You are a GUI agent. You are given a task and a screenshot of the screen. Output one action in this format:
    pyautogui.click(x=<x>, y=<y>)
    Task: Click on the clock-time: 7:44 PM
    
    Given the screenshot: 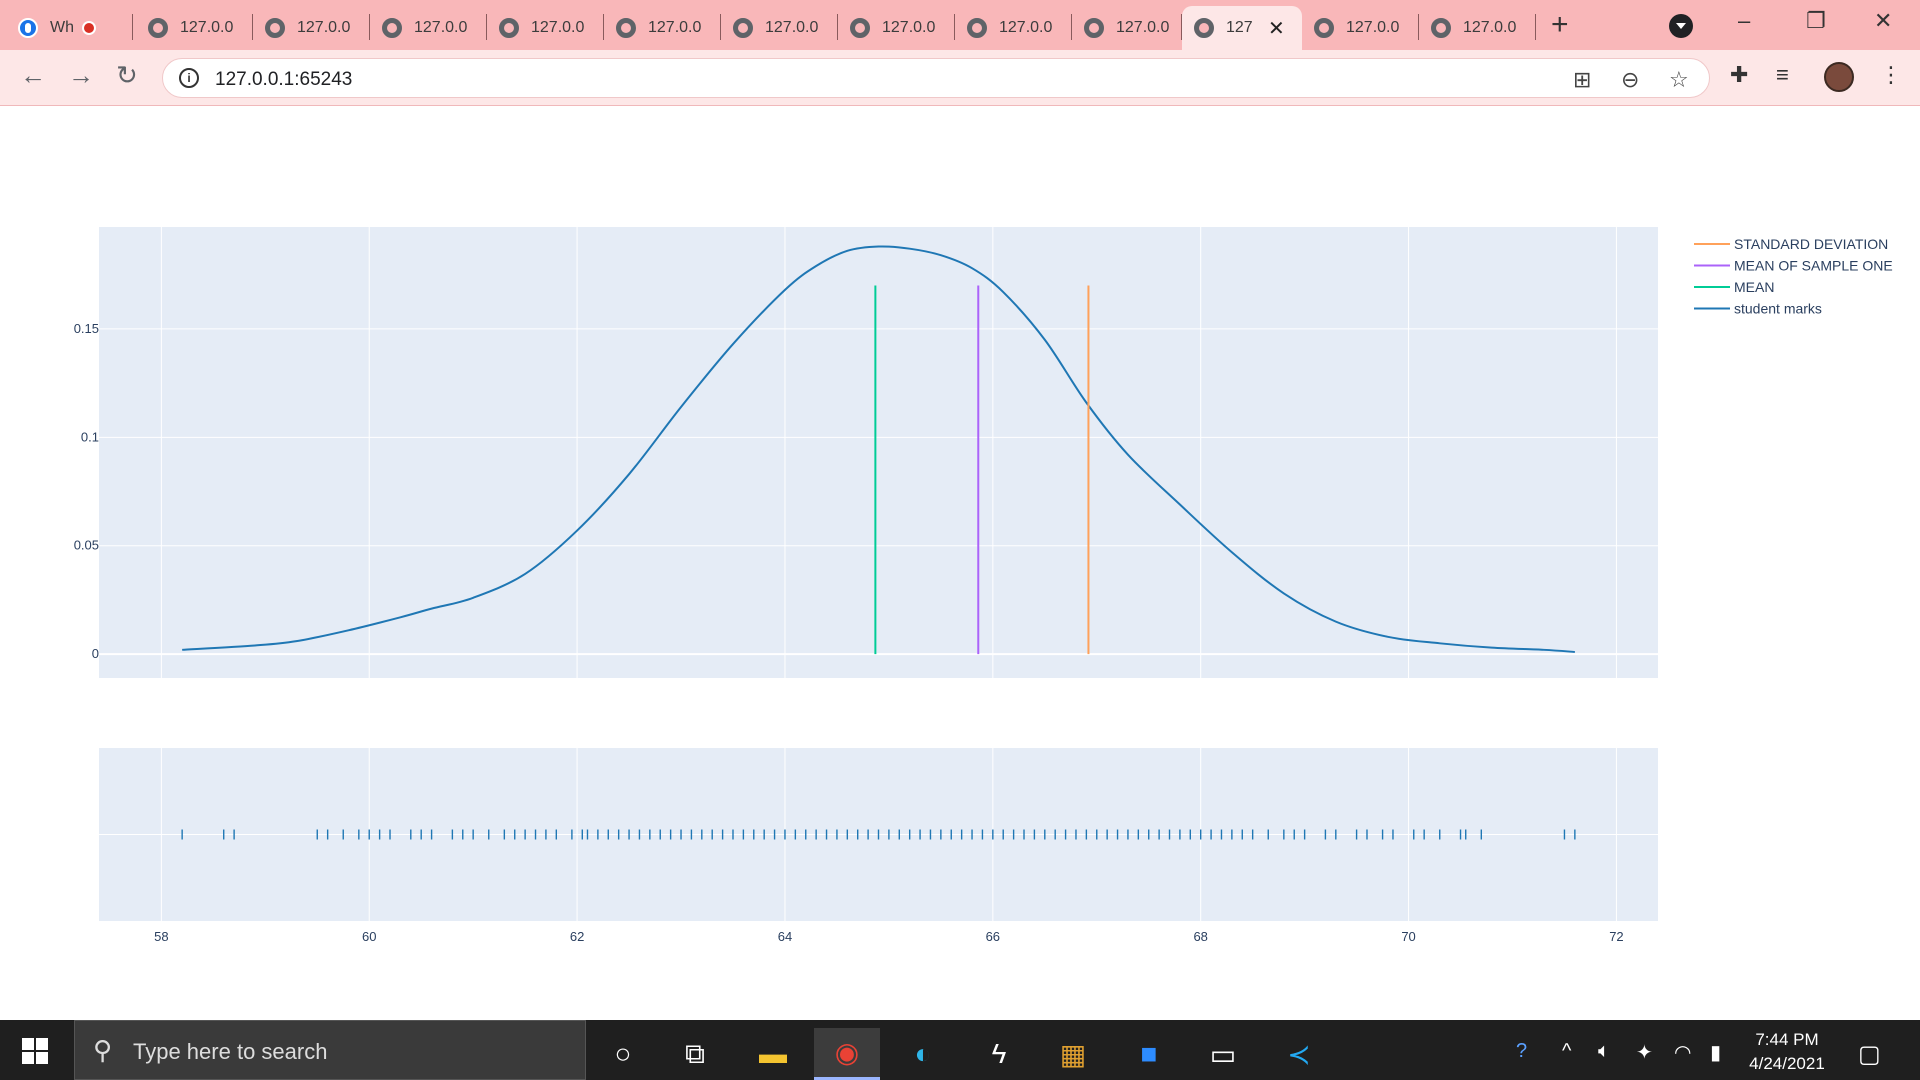 What is the action you would take?
    pyautogui.click(x=1787, y=1039)
    